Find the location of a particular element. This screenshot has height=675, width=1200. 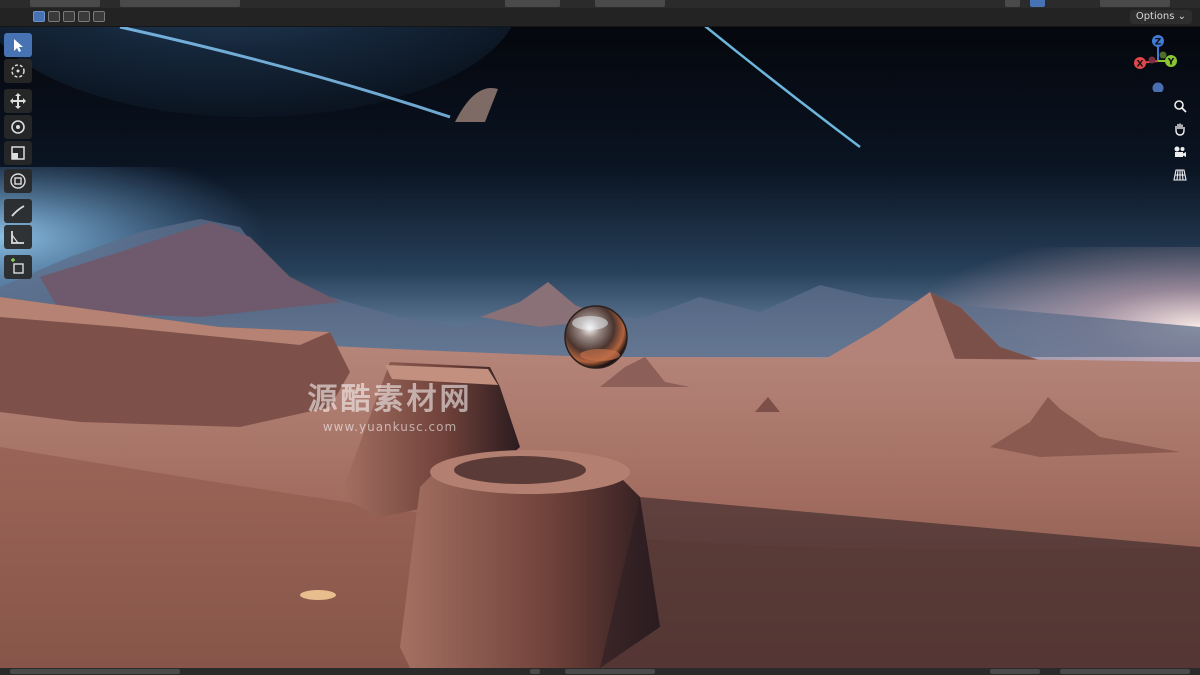

pan-button is located at coordinates (1180, 129).